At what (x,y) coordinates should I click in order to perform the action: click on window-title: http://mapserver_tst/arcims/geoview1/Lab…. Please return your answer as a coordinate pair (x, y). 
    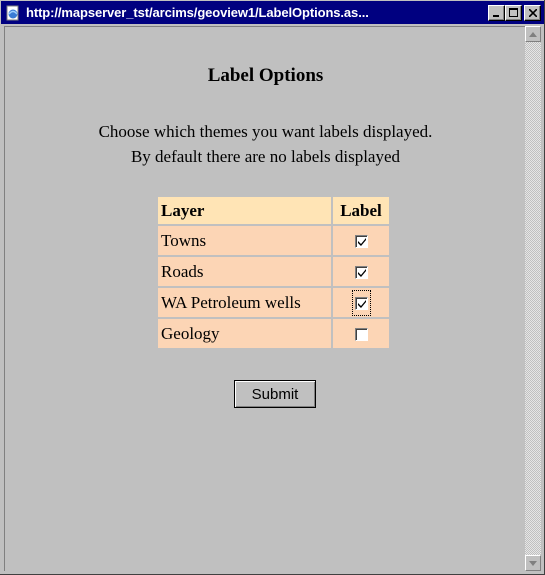
    Looking at the image, I should click on (197, 12).